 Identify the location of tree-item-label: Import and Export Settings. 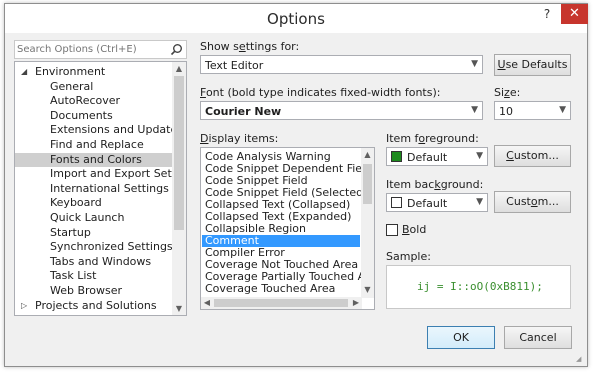
(118, 174).